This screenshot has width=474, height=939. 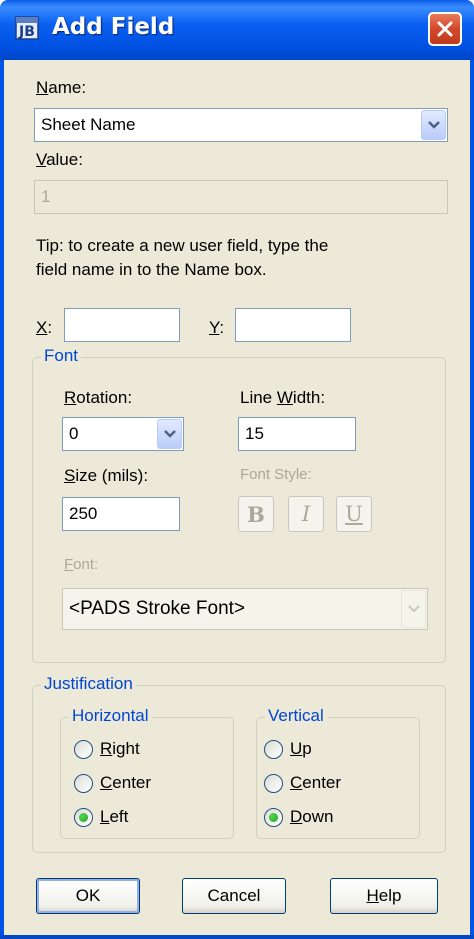 I want to click on value-label: Value:, so click(x=59, y=159).